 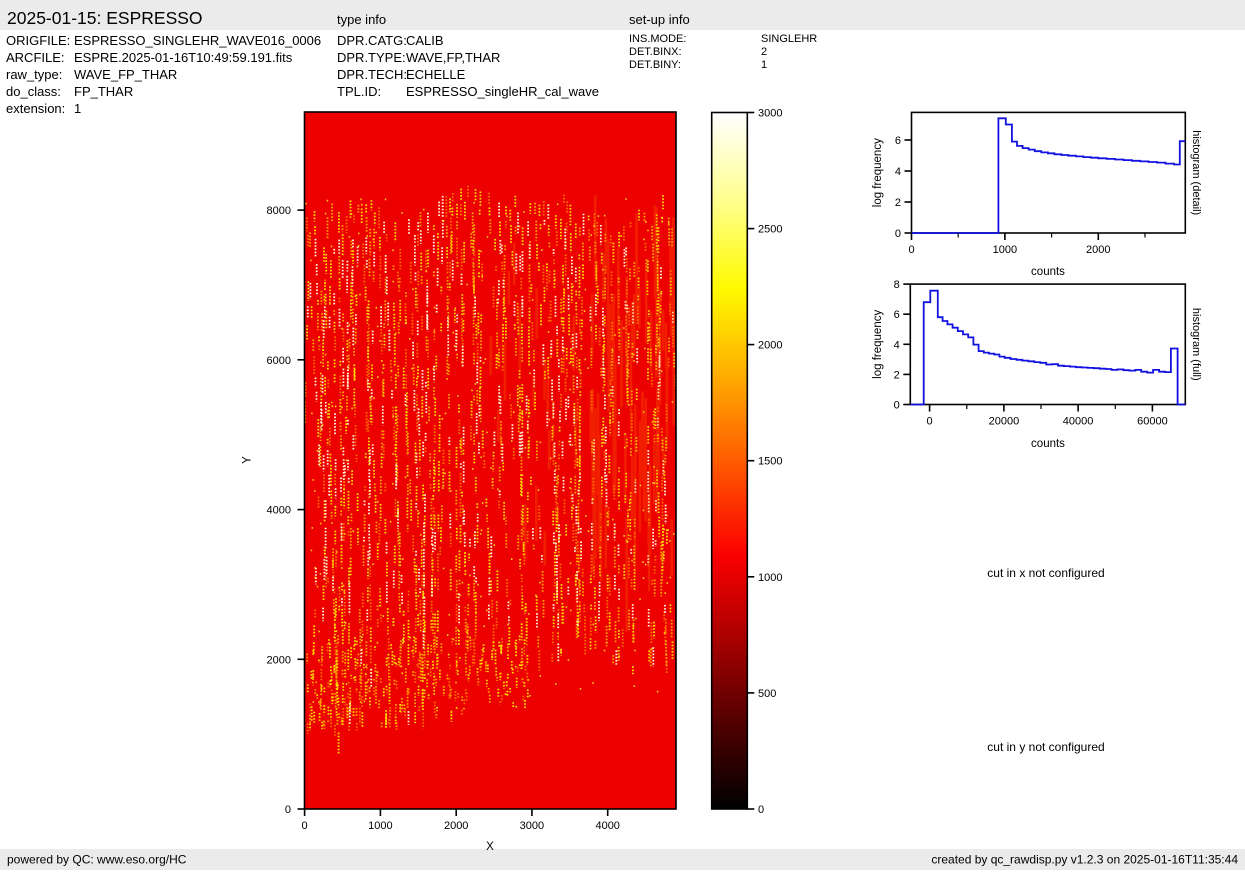 What do you see at coordinates (105, 18) in the screenshot?
I see `svg-text: 2025-01-15: ESPRESSO` at bounding box center [105, 18].